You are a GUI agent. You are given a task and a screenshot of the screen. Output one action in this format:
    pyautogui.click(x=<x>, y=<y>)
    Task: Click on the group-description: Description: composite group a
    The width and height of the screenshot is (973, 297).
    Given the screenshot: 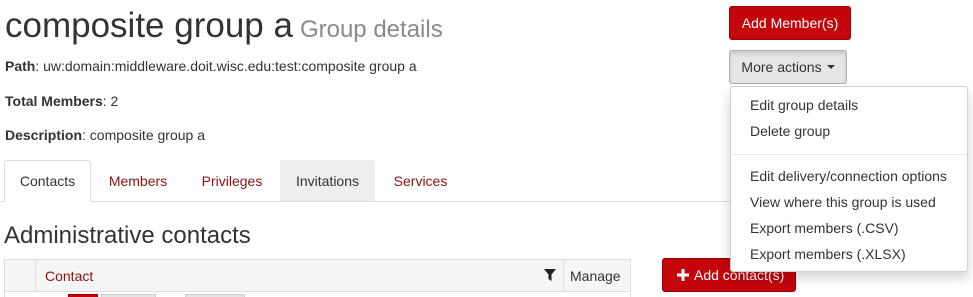 What is the action you would take?
    pyautogui.click(x=105, y=135)
    